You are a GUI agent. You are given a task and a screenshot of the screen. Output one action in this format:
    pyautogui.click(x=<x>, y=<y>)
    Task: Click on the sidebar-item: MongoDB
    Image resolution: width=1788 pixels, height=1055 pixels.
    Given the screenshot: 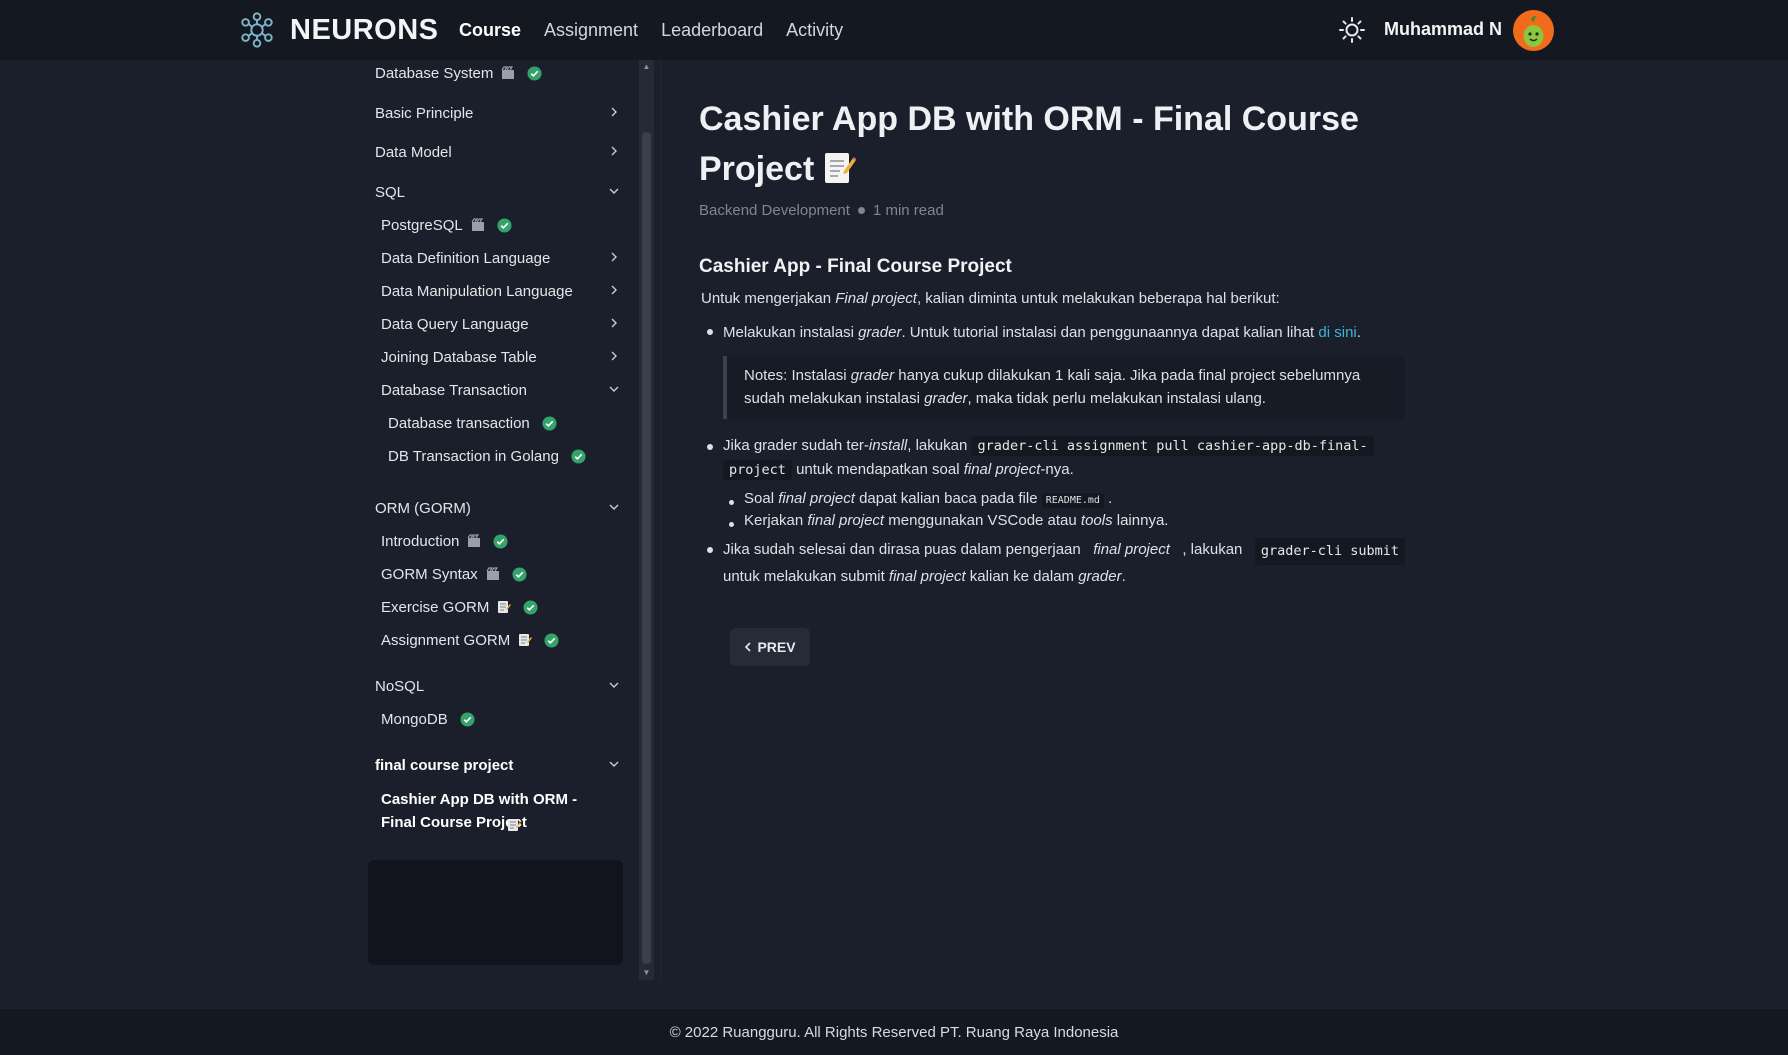 What is the action you would take?
    pyautogui.click(x=501, y=719)
    